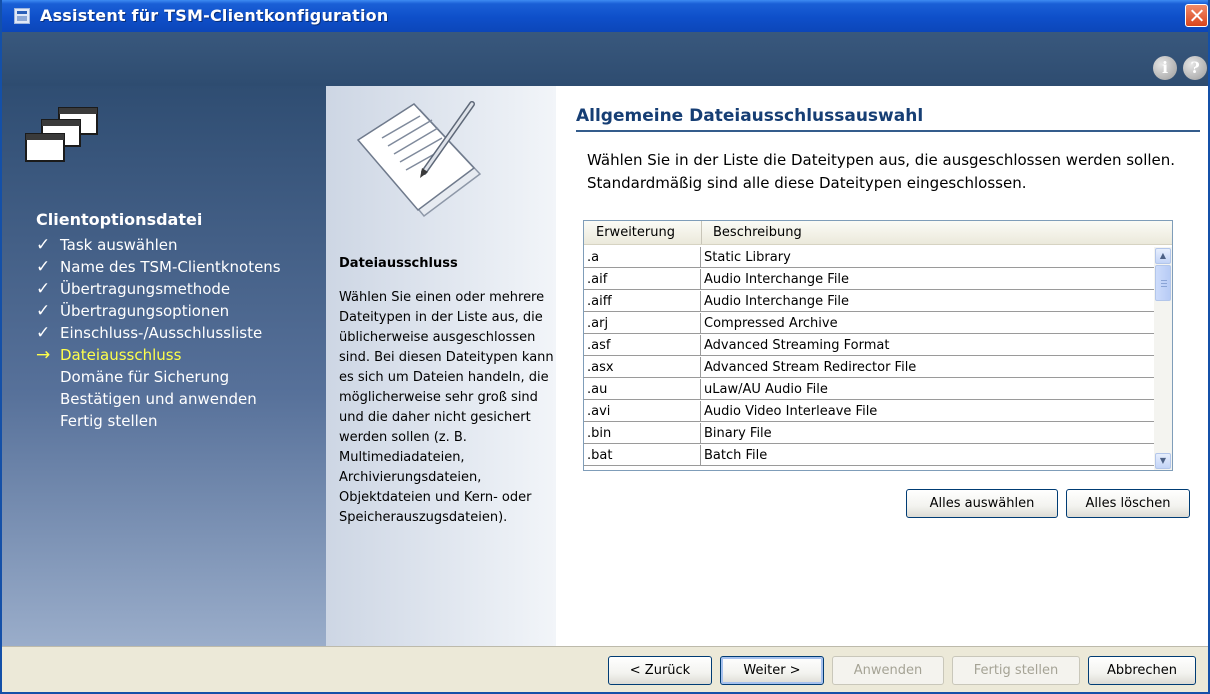 The image size is (1210, 694). Describe the element at coordinates (145, 311) in the screenshot. I see `sidebar-step-label: Übertragungsoptionen` at that location.